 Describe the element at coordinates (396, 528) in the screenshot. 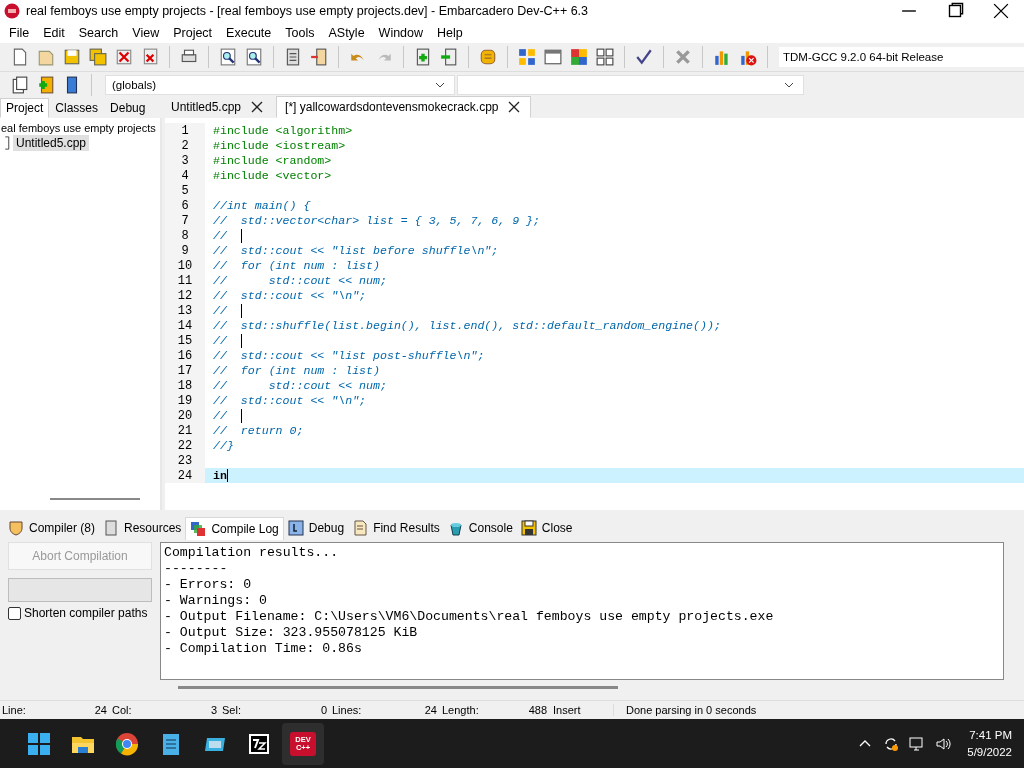

I see `panel-tab: Find Results` at that location.